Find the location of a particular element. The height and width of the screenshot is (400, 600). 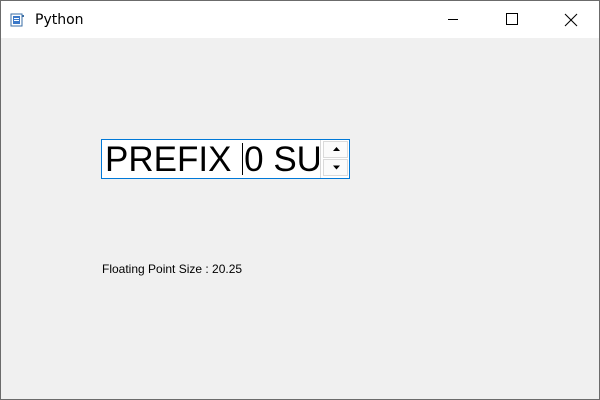

maximize-button is located at coordinates (512, 19).